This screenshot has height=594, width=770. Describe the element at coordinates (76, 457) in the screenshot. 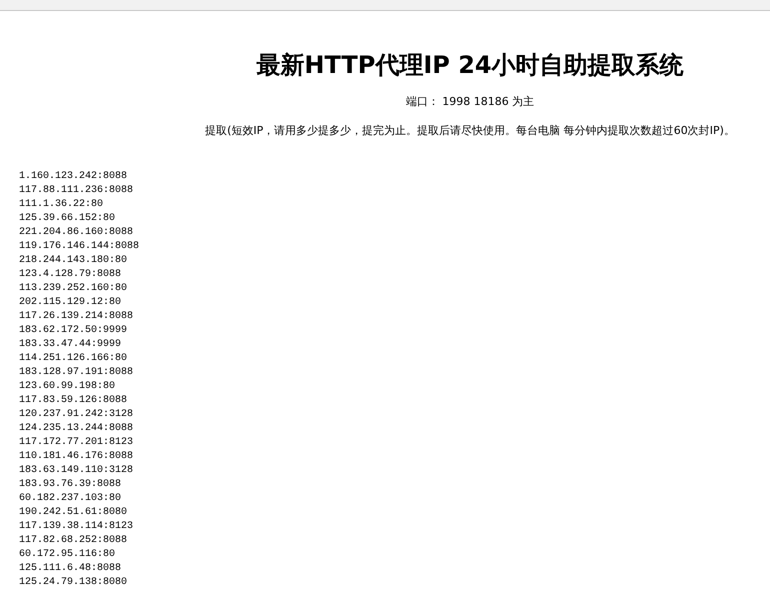

I see `proxy-address: 110.181.46.176:8088` at that location.